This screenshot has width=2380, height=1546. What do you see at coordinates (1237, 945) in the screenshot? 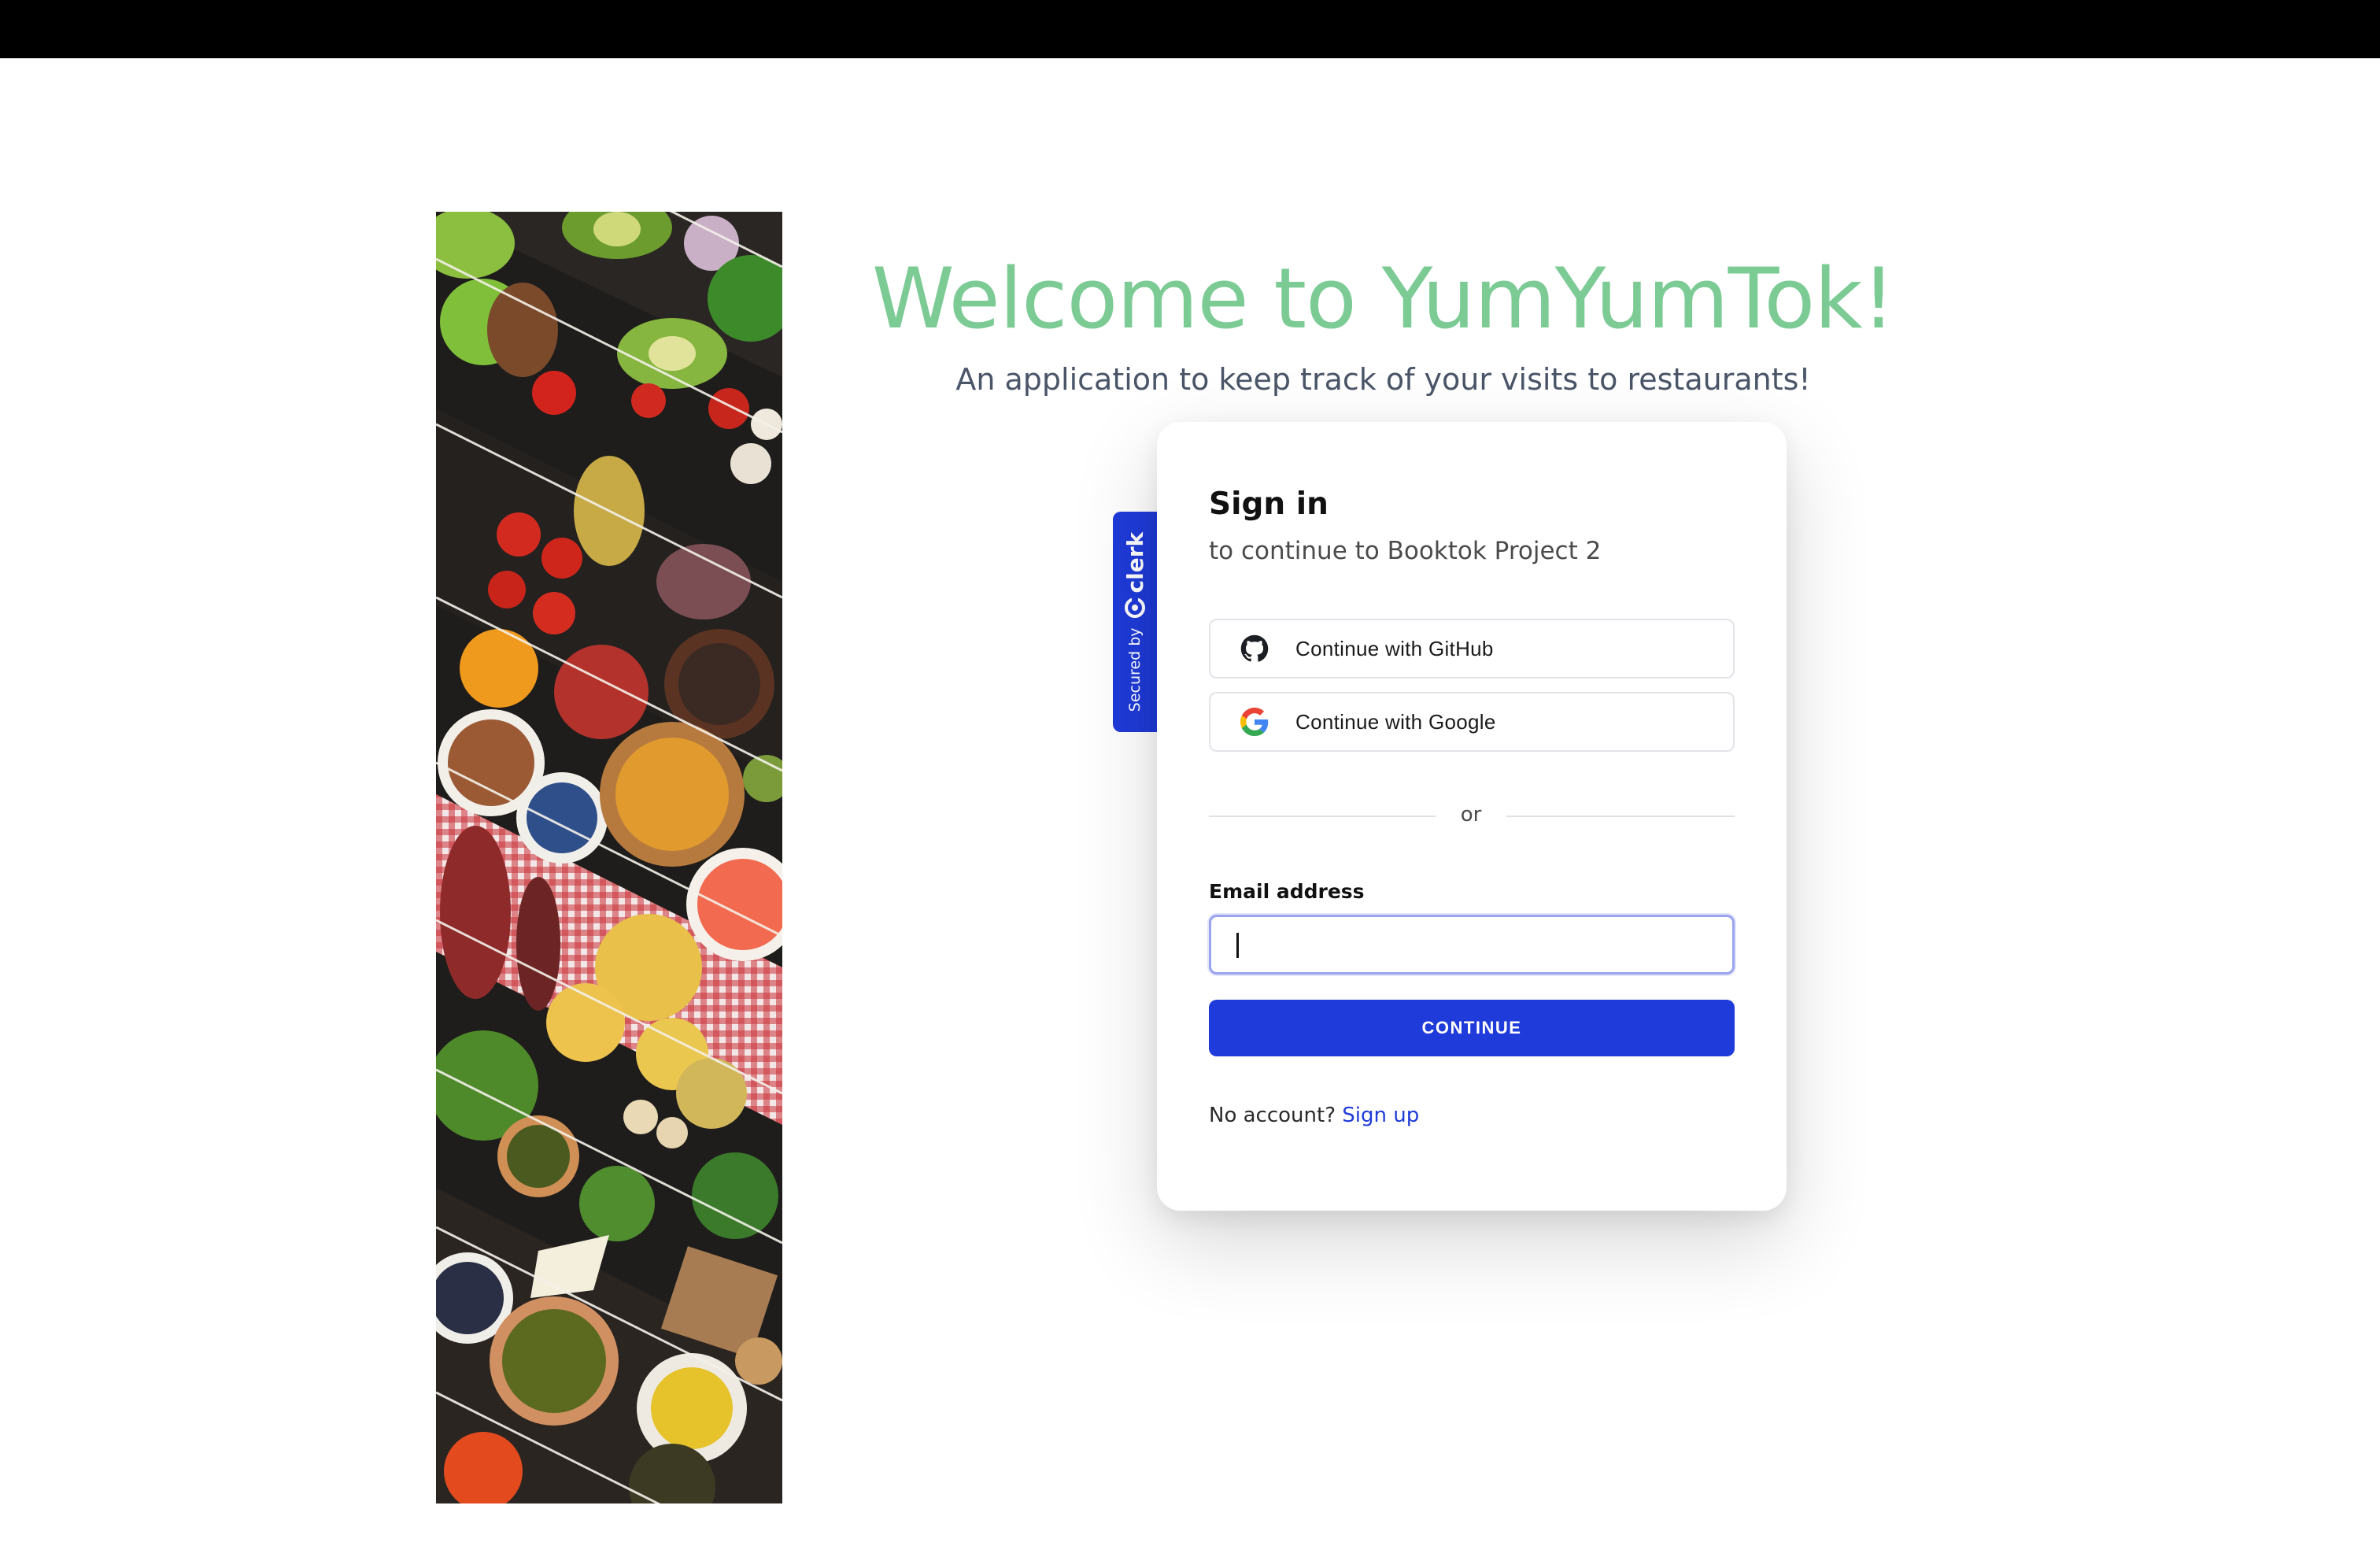
I see `text-caret` at bounding box center [1237, 945].